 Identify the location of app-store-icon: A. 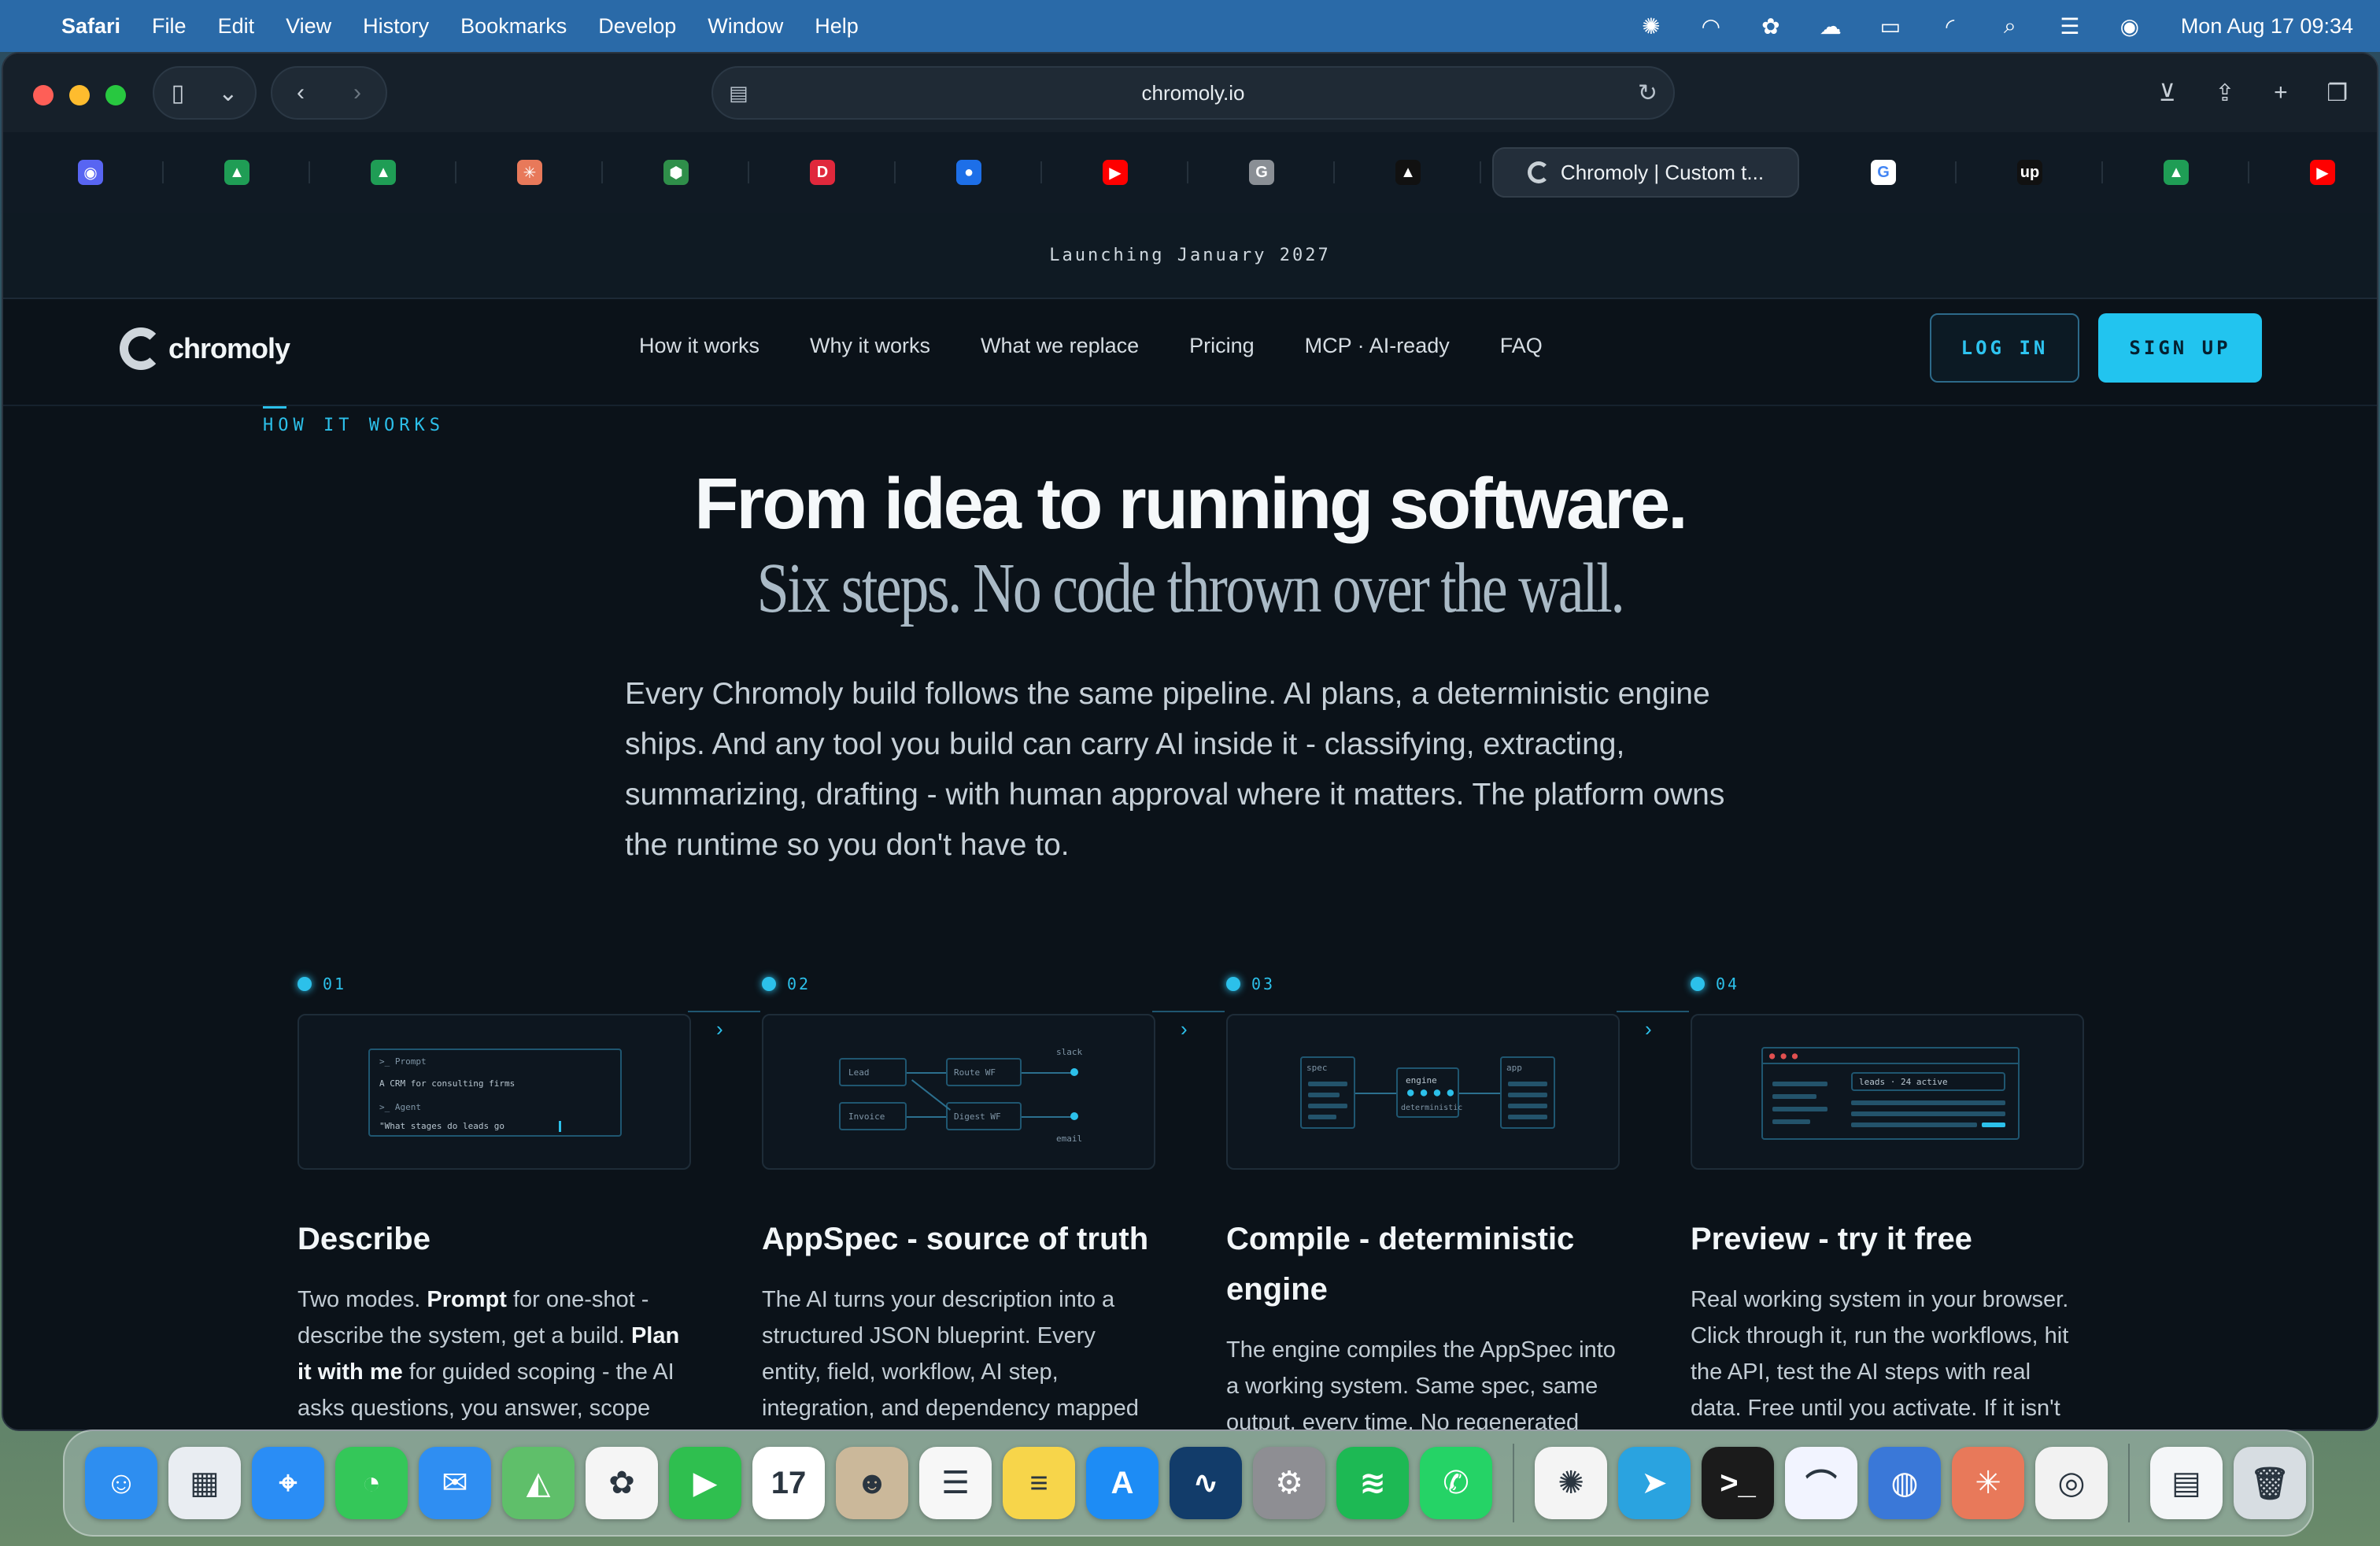
(1122, 1483).